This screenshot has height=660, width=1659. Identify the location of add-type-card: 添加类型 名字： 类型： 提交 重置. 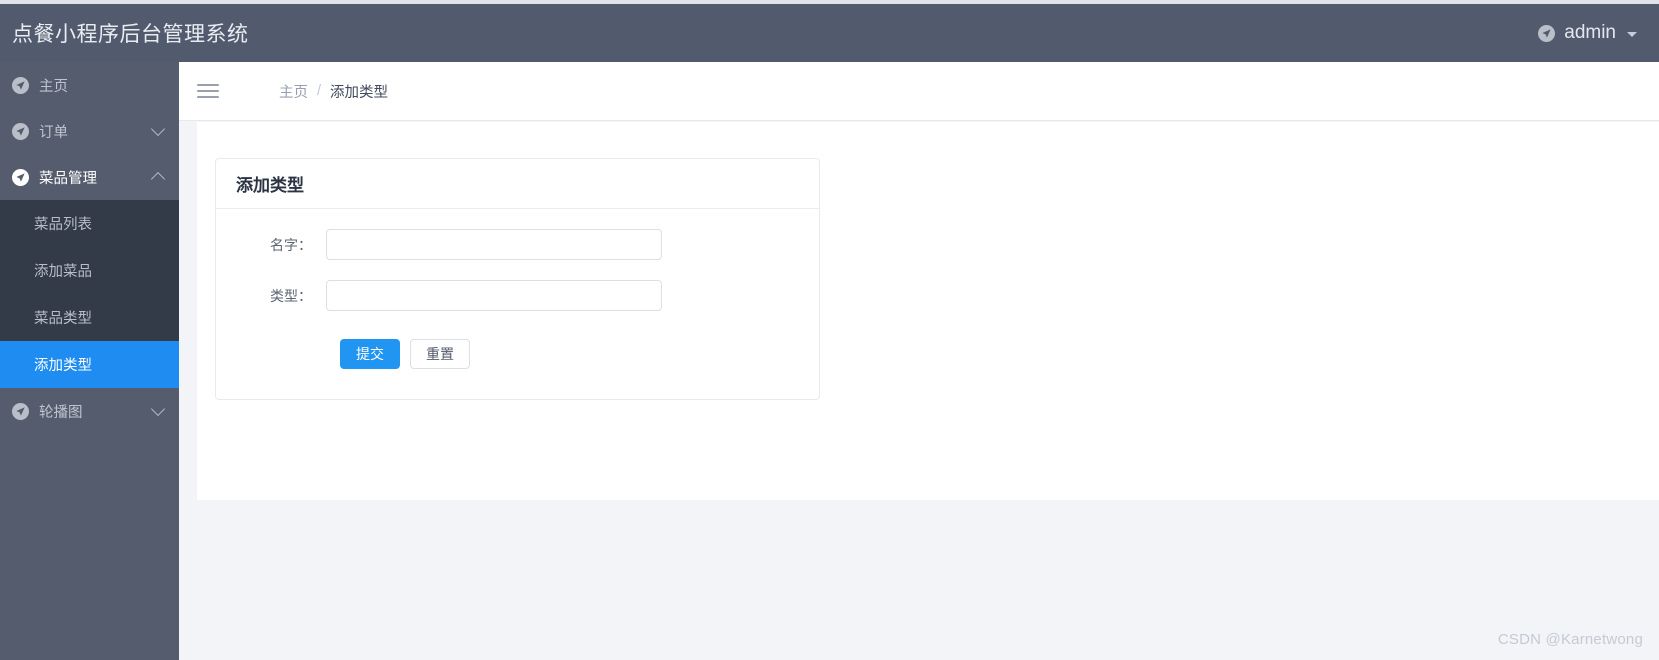
(517, 279).